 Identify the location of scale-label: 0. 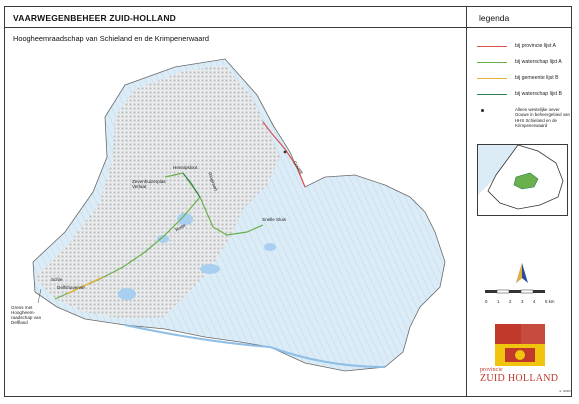
(486, 301).